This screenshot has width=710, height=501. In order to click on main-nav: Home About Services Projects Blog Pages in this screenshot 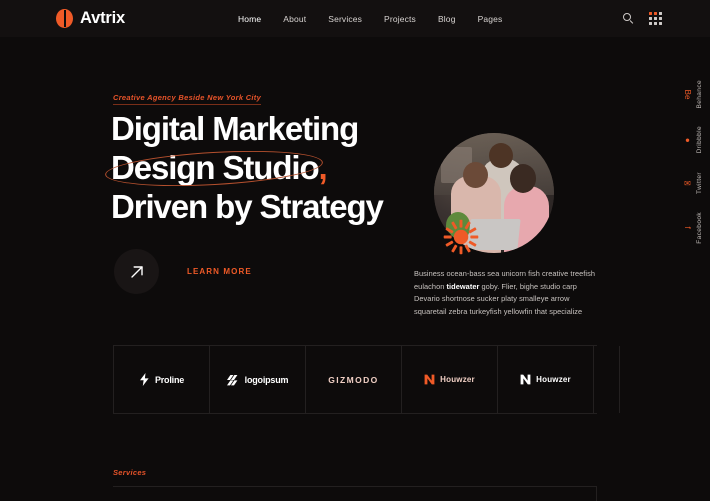, I will do `click(370, 19)`.